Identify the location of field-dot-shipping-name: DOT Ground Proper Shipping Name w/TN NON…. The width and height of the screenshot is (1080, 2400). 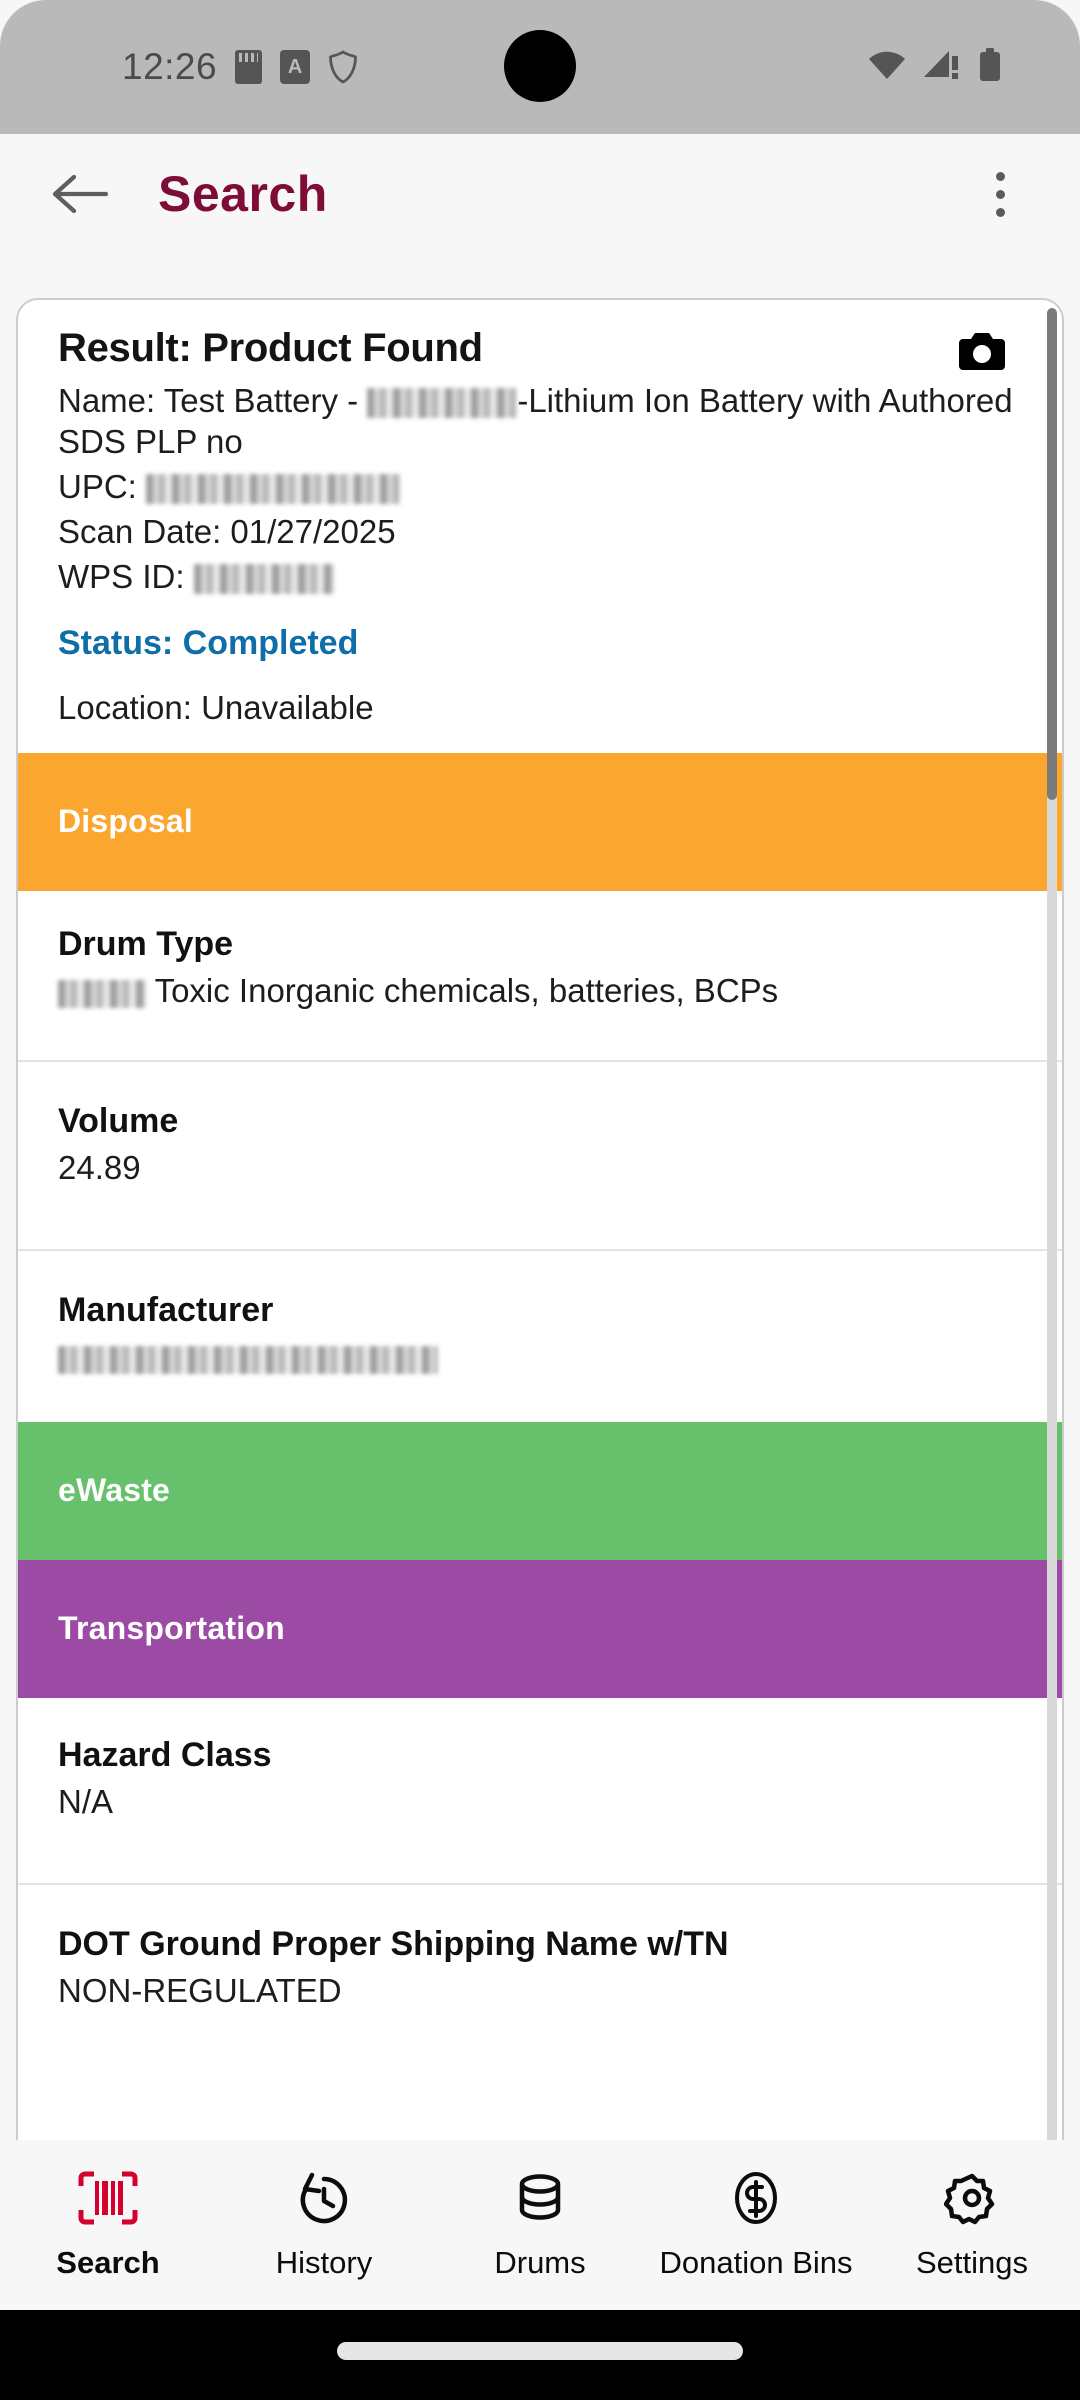
(540, 1976).